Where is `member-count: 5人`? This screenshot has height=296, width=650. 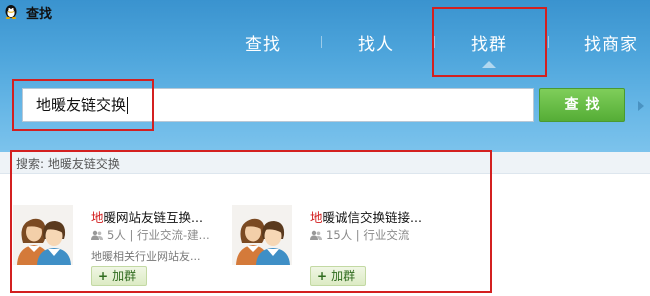 member-count: 5人 is located at coordinates (116, 235).